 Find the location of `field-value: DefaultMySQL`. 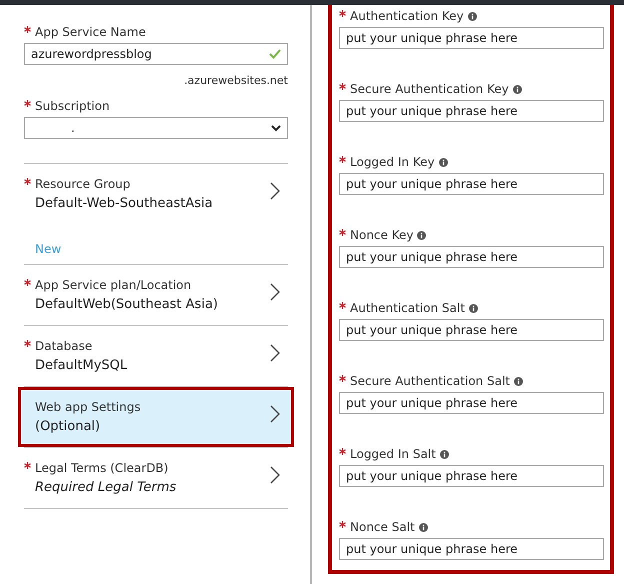

field-value: DefaultMySQL is located at coordinates (81, 365).